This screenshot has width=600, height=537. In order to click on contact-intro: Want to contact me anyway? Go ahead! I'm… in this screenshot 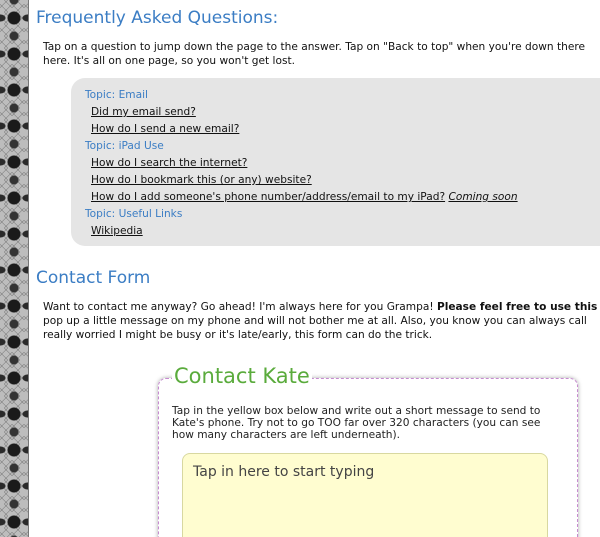, I will do `click(321, 321)`.